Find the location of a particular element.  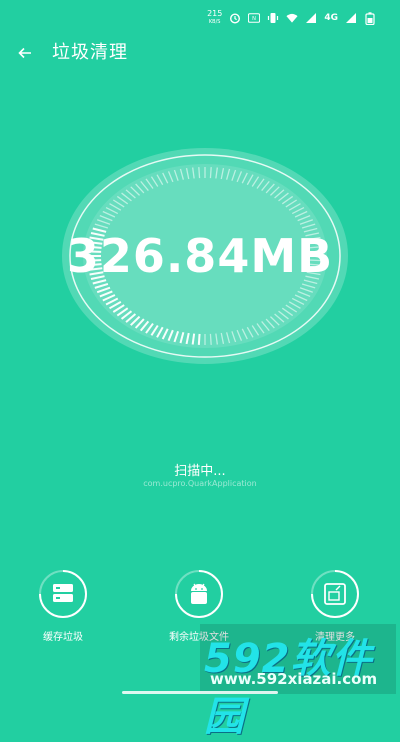

battery-icon is located at coordinates (370, 18).